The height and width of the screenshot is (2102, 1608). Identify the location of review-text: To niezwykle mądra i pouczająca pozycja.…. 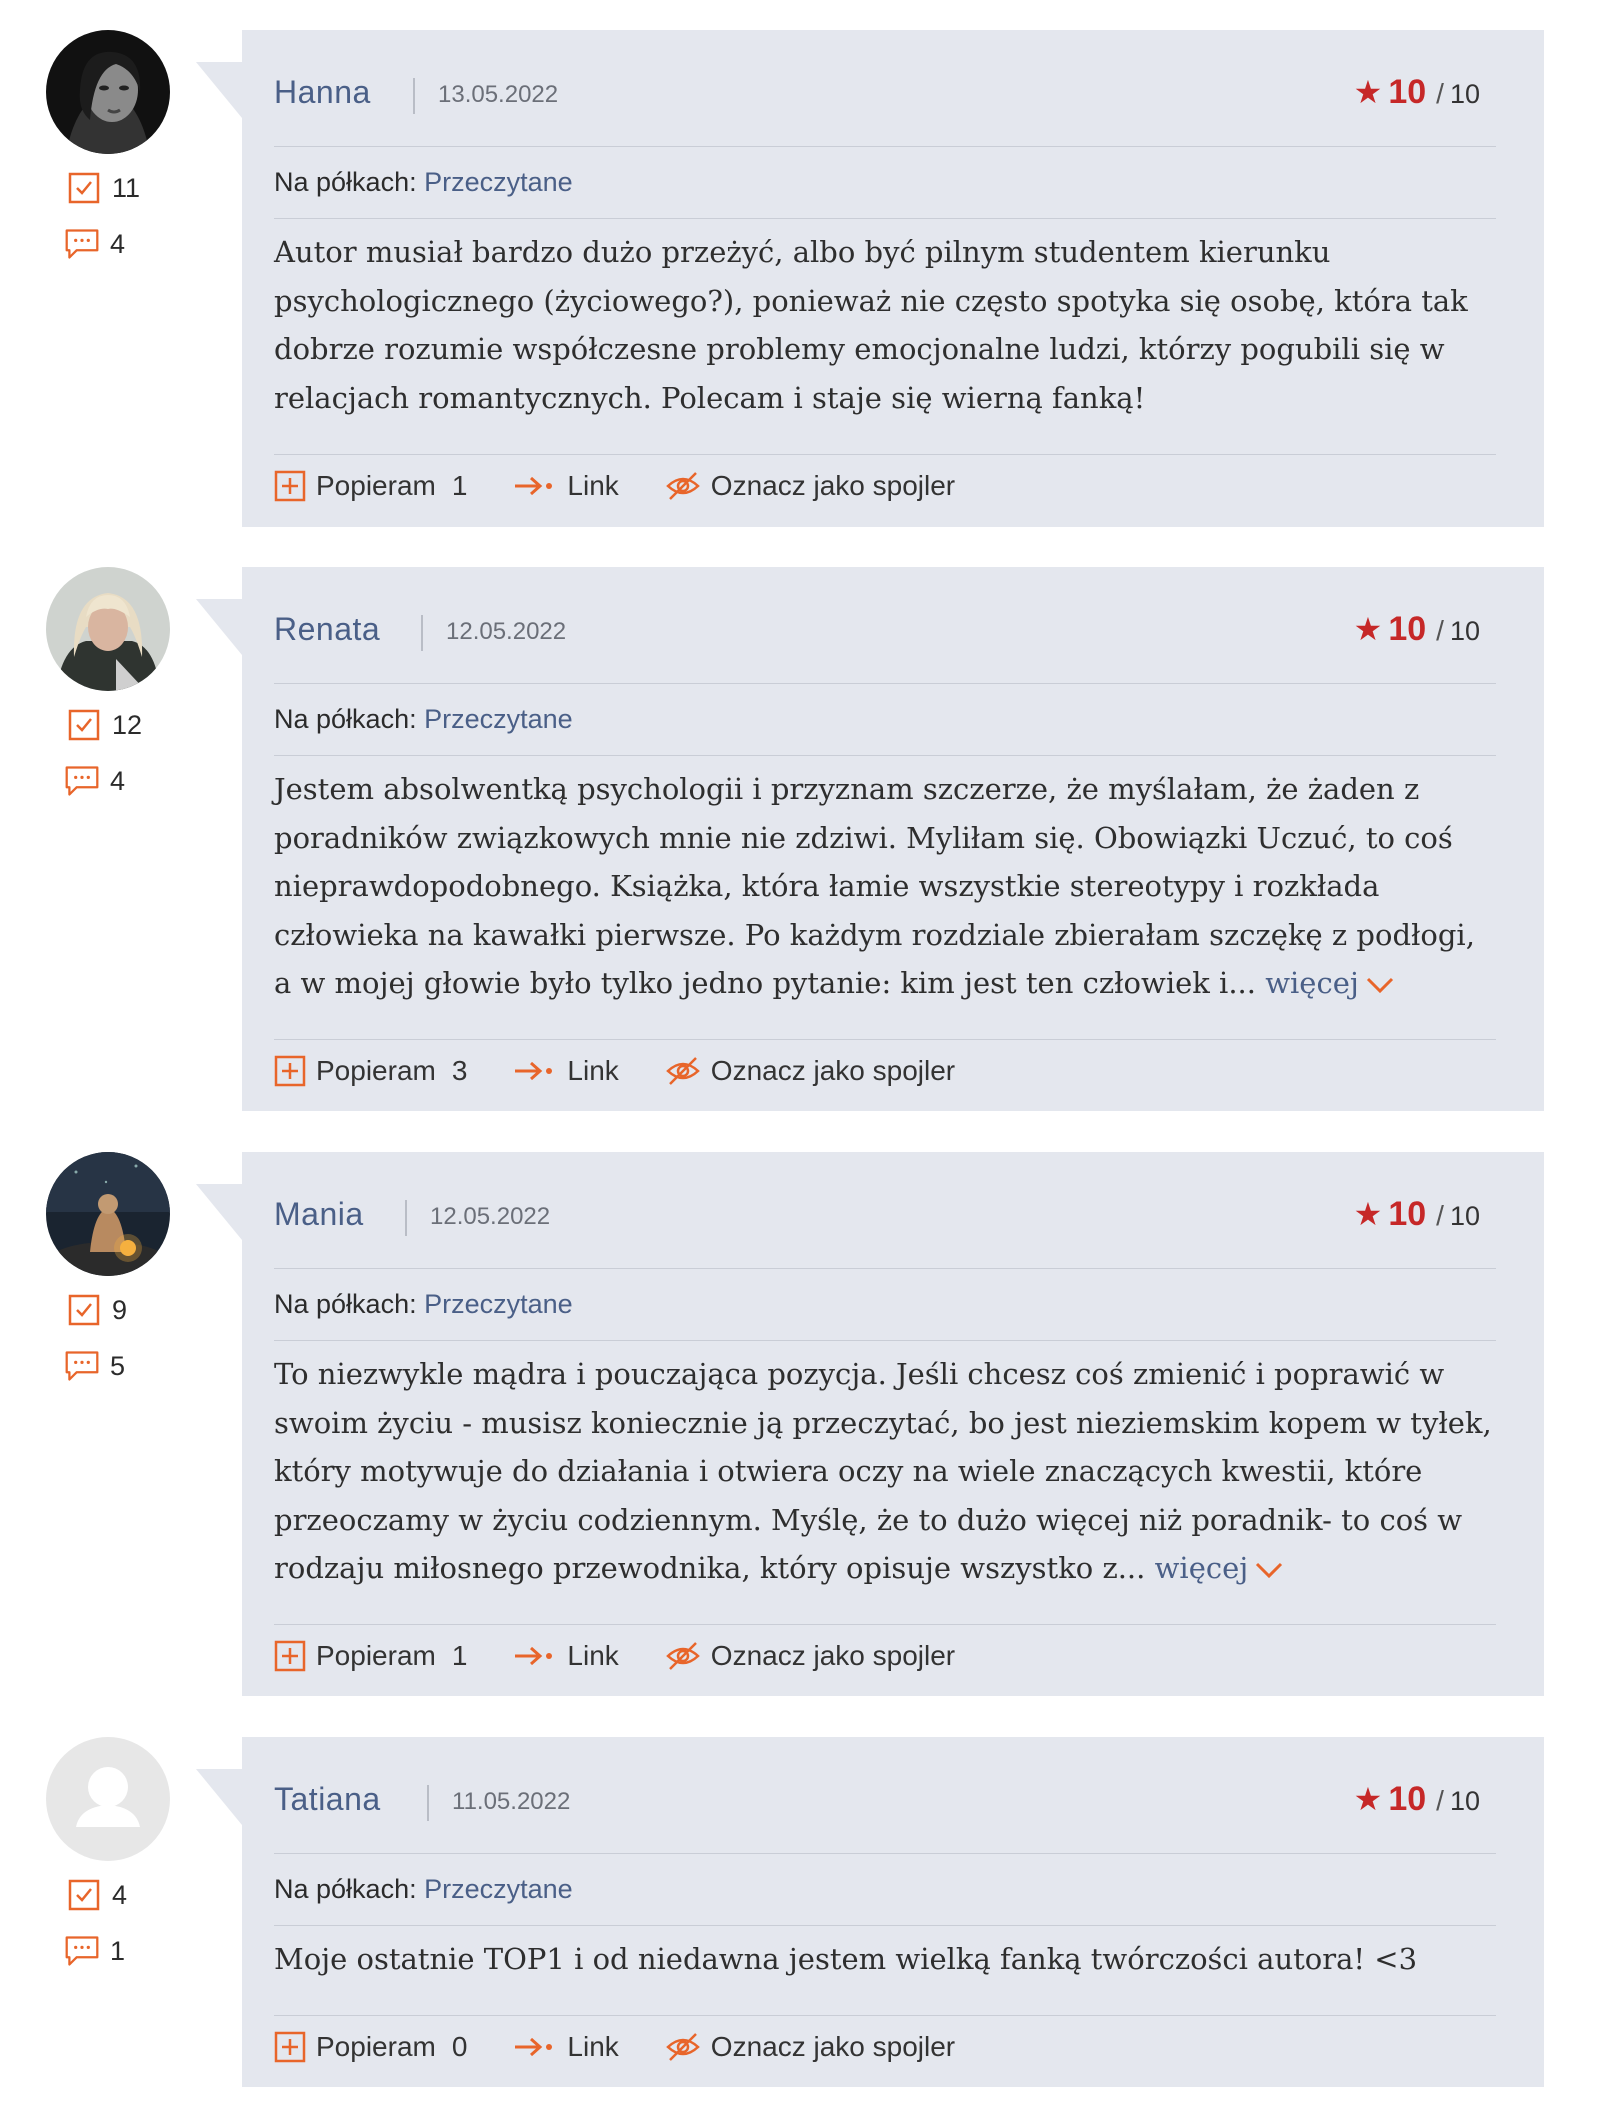
(885, 1487).